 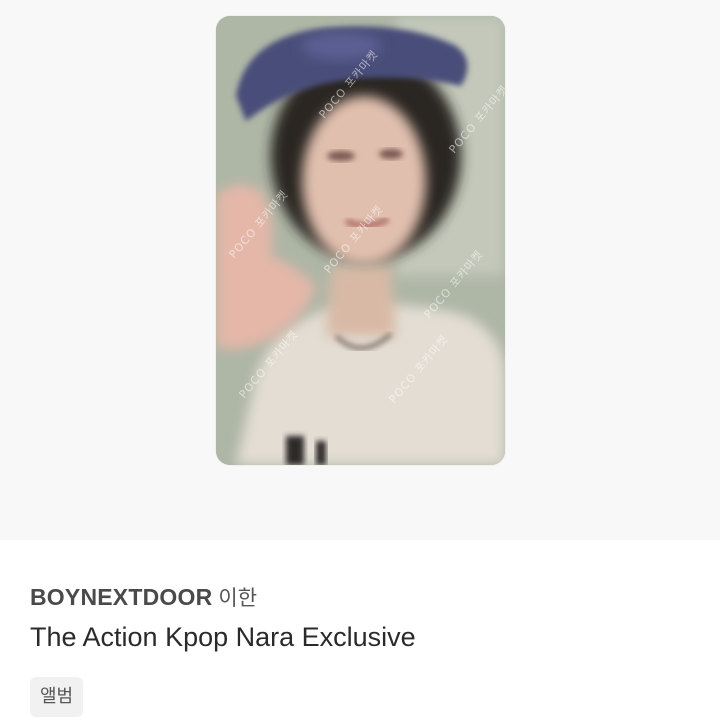 I want to click on member-name: 이한, so click(x=238, y=598).